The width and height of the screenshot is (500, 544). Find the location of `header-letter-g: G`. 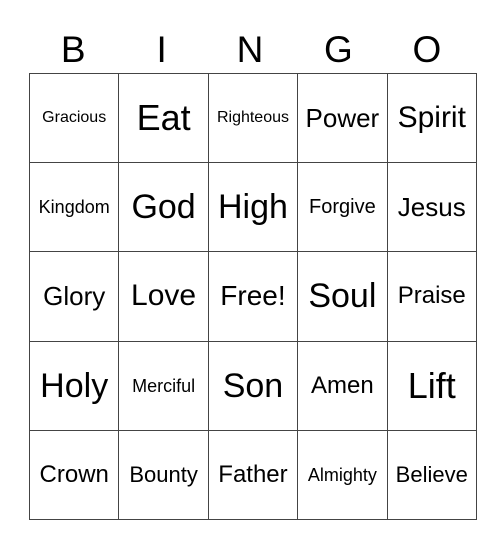

header-letter-g: G is located at coordinates (338, 49).